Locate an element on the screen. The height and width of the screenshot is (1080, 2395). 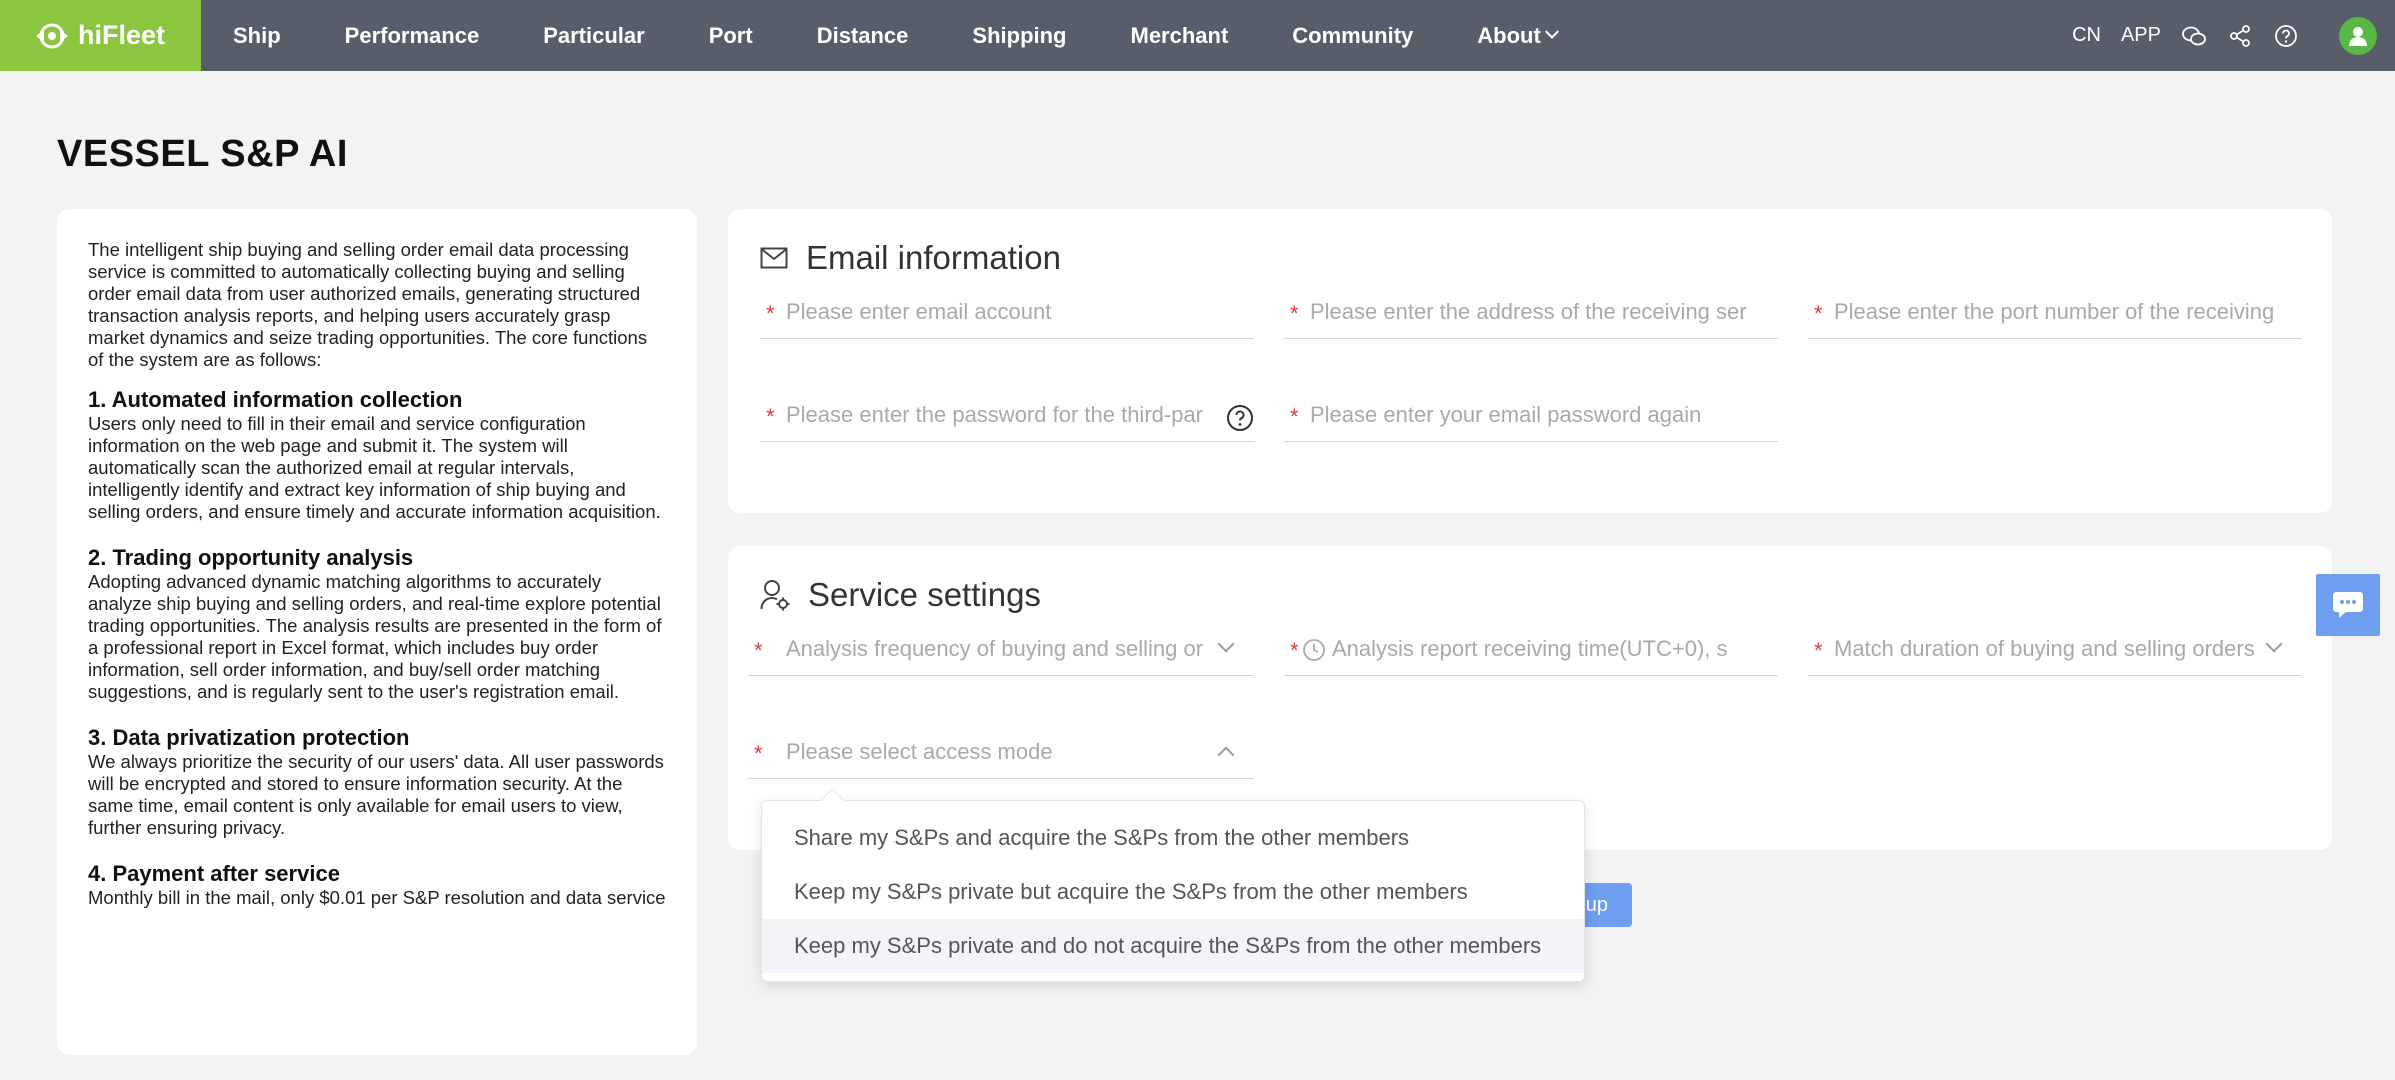
feature-title: 2. Trading opportunity analysis is located at coordinates (251, 557).